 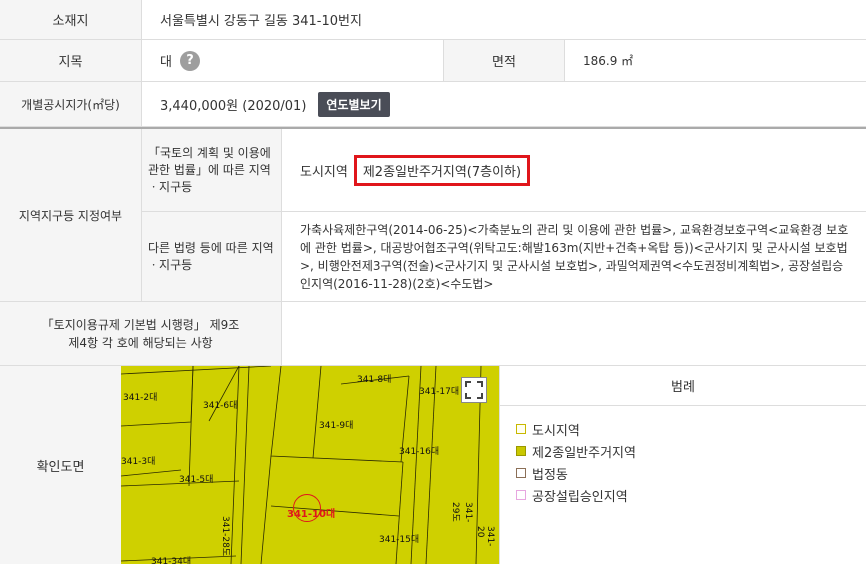 I want to click on legend-swatch-residential, so click(x=521, y=451).